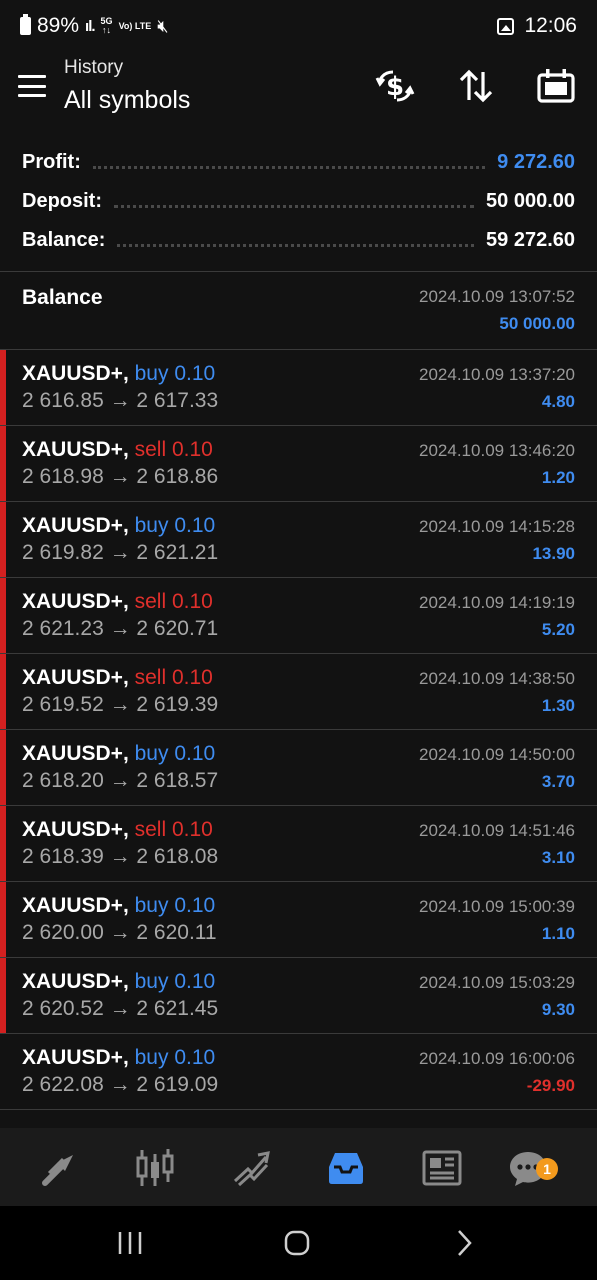  I want to click on deal-profit: 3.10, so click(558, 857).